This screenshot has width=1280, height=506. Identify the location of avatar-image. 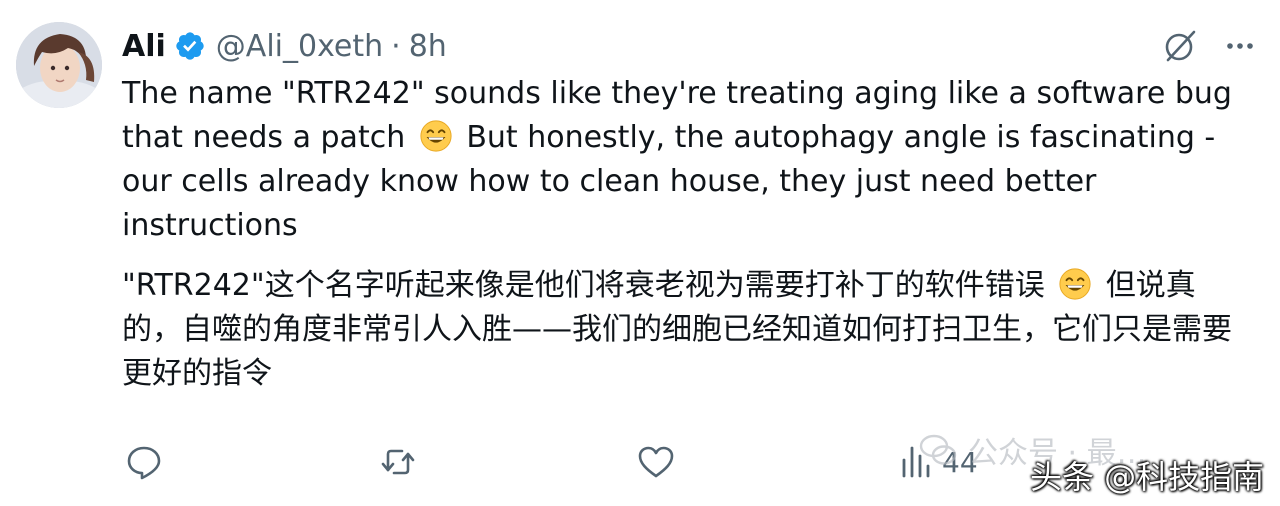
(59, 65).